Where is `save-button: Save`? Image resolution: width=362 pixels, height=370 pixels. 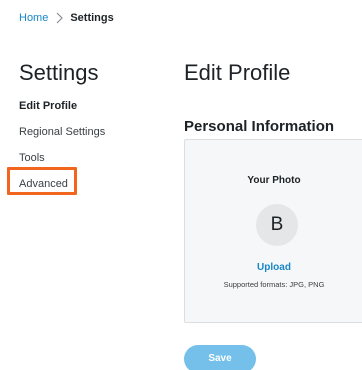 save-button: Save is located at coordinates (220, 357).